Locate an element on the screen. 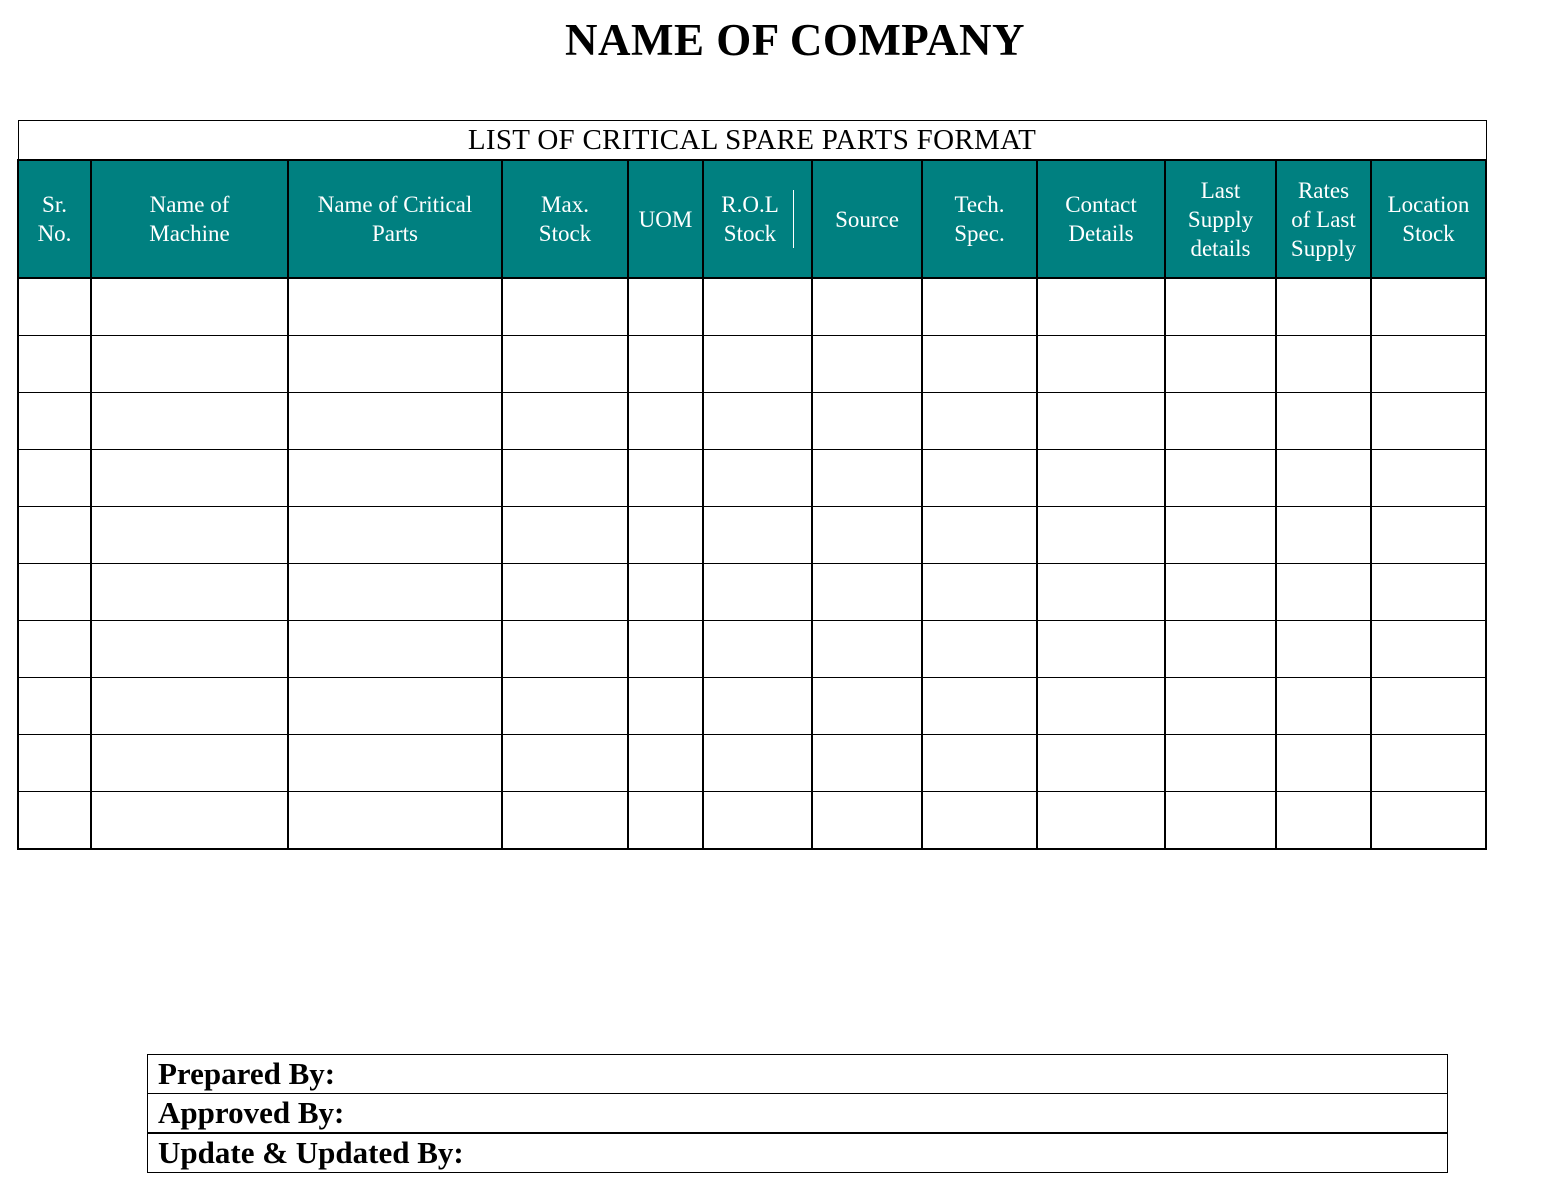 The height and width of the screenshot is (1184, 1563). approved-by-field: Approved By: is located at coordinates (797, 1113).